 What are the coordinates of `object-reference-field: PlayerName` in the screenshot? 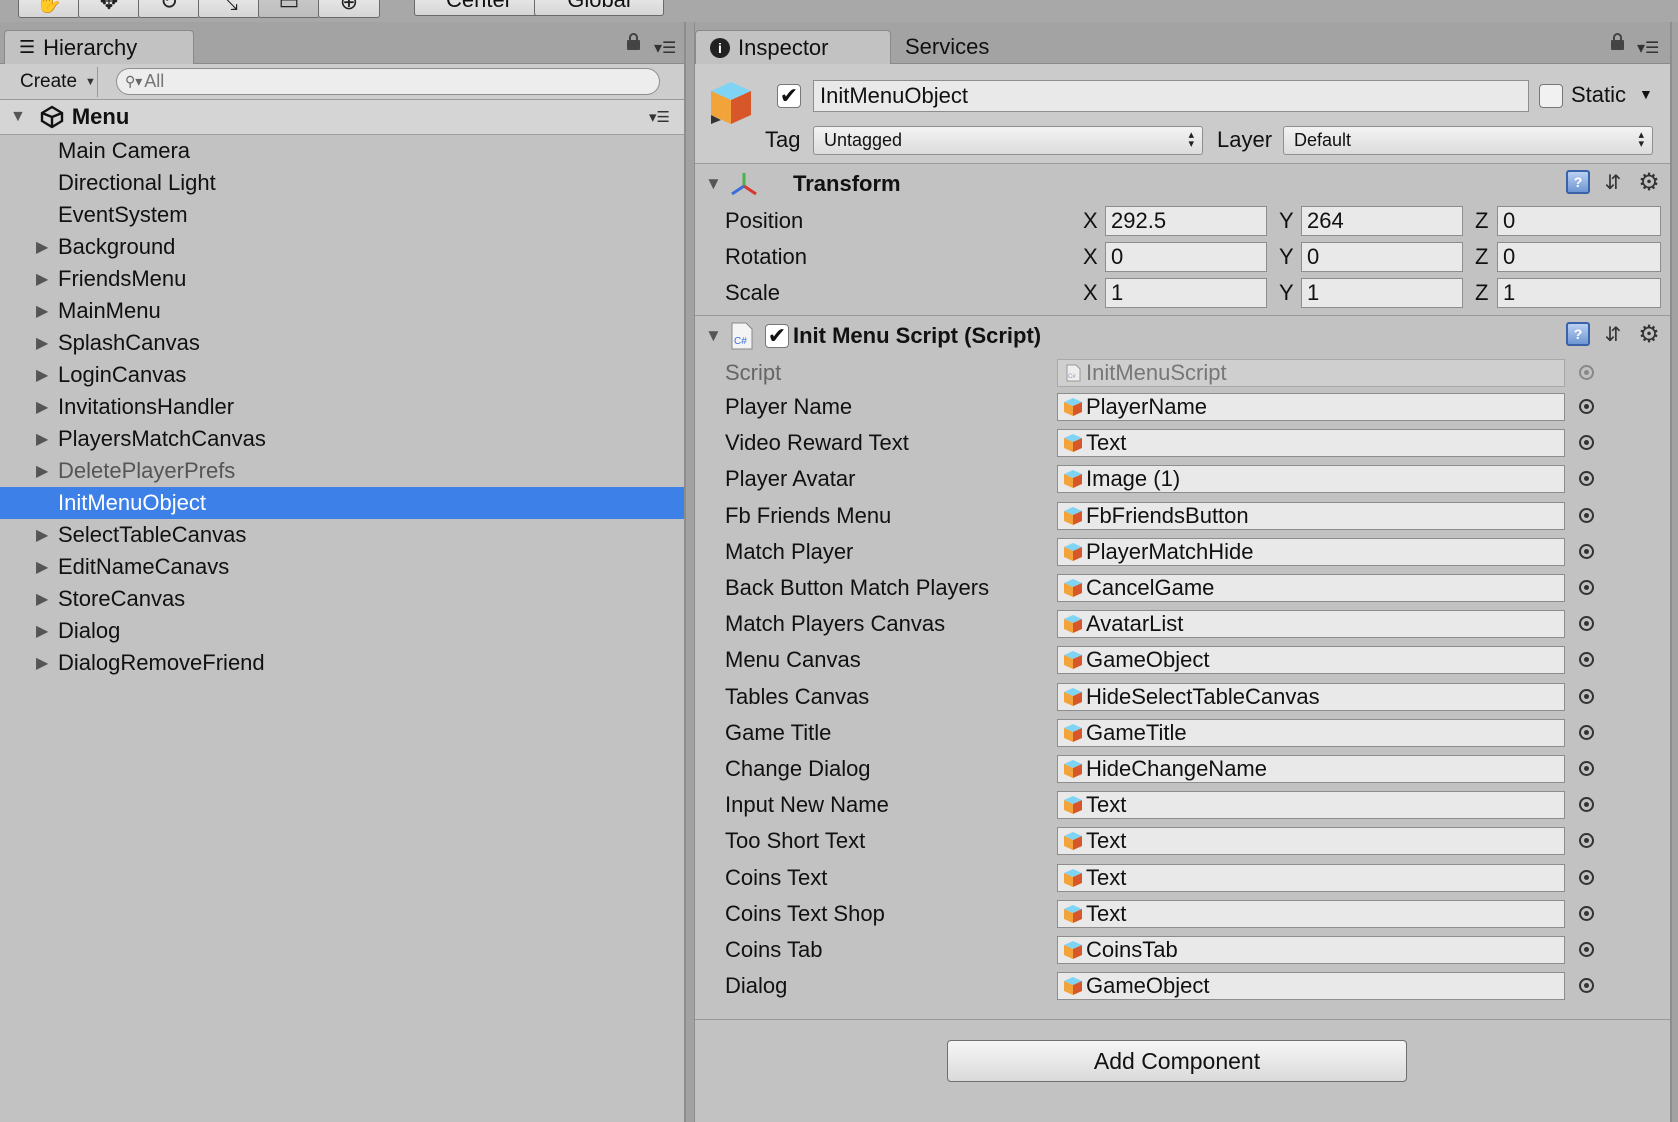 It's located at (1311, 407).